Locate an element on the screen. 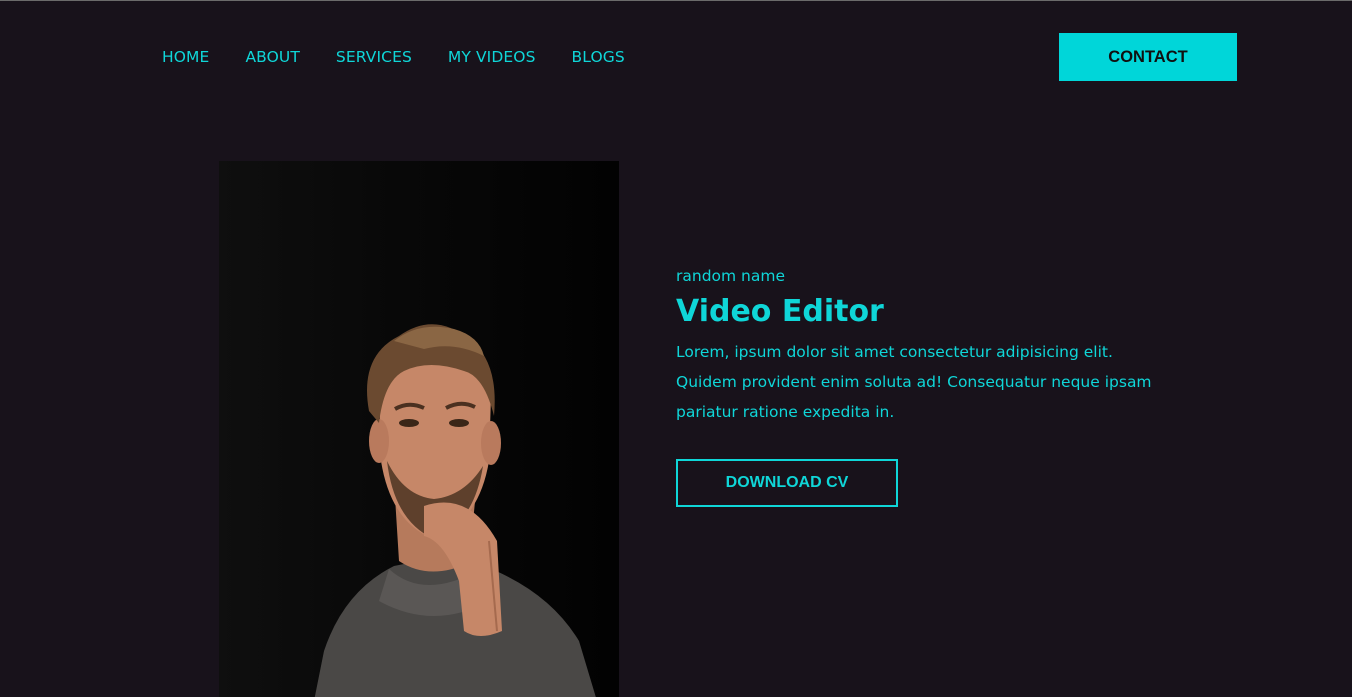 The width and height of the screenshot is (1352, 697). contact-button: CONTACT is located at coordinates (1148, 57).